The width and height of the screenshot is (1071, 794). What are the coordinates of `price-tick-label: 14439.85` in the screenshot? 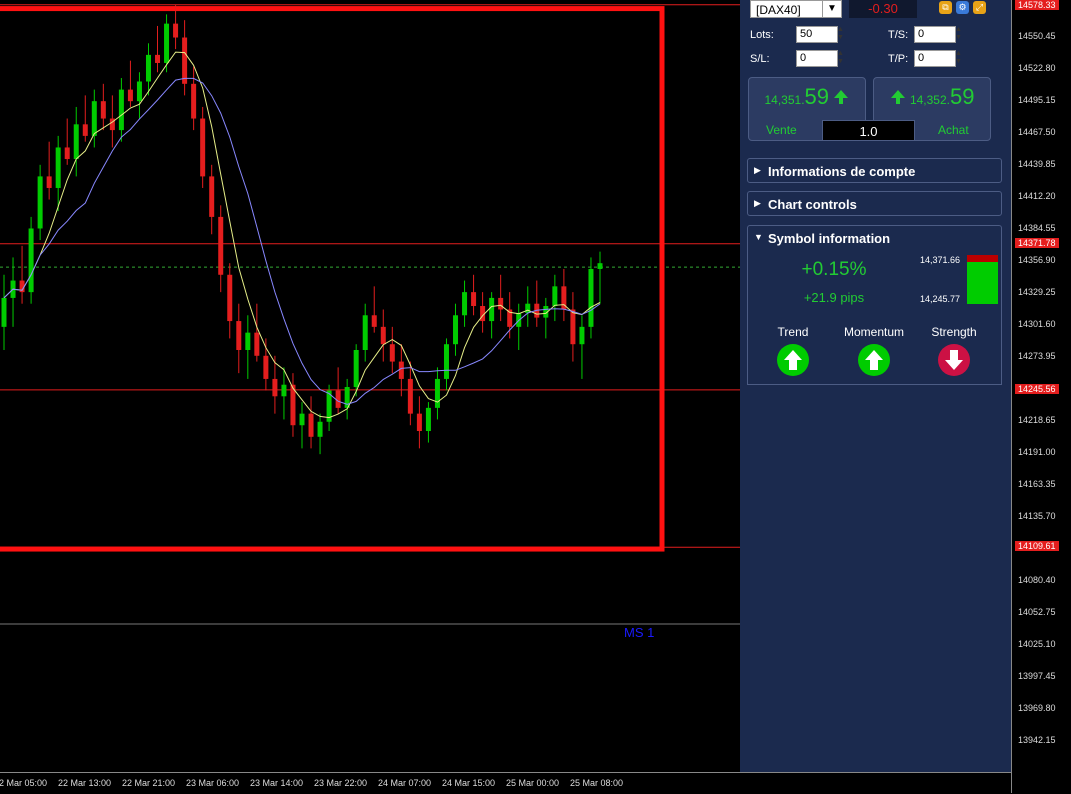 It's located at (1037, 164).